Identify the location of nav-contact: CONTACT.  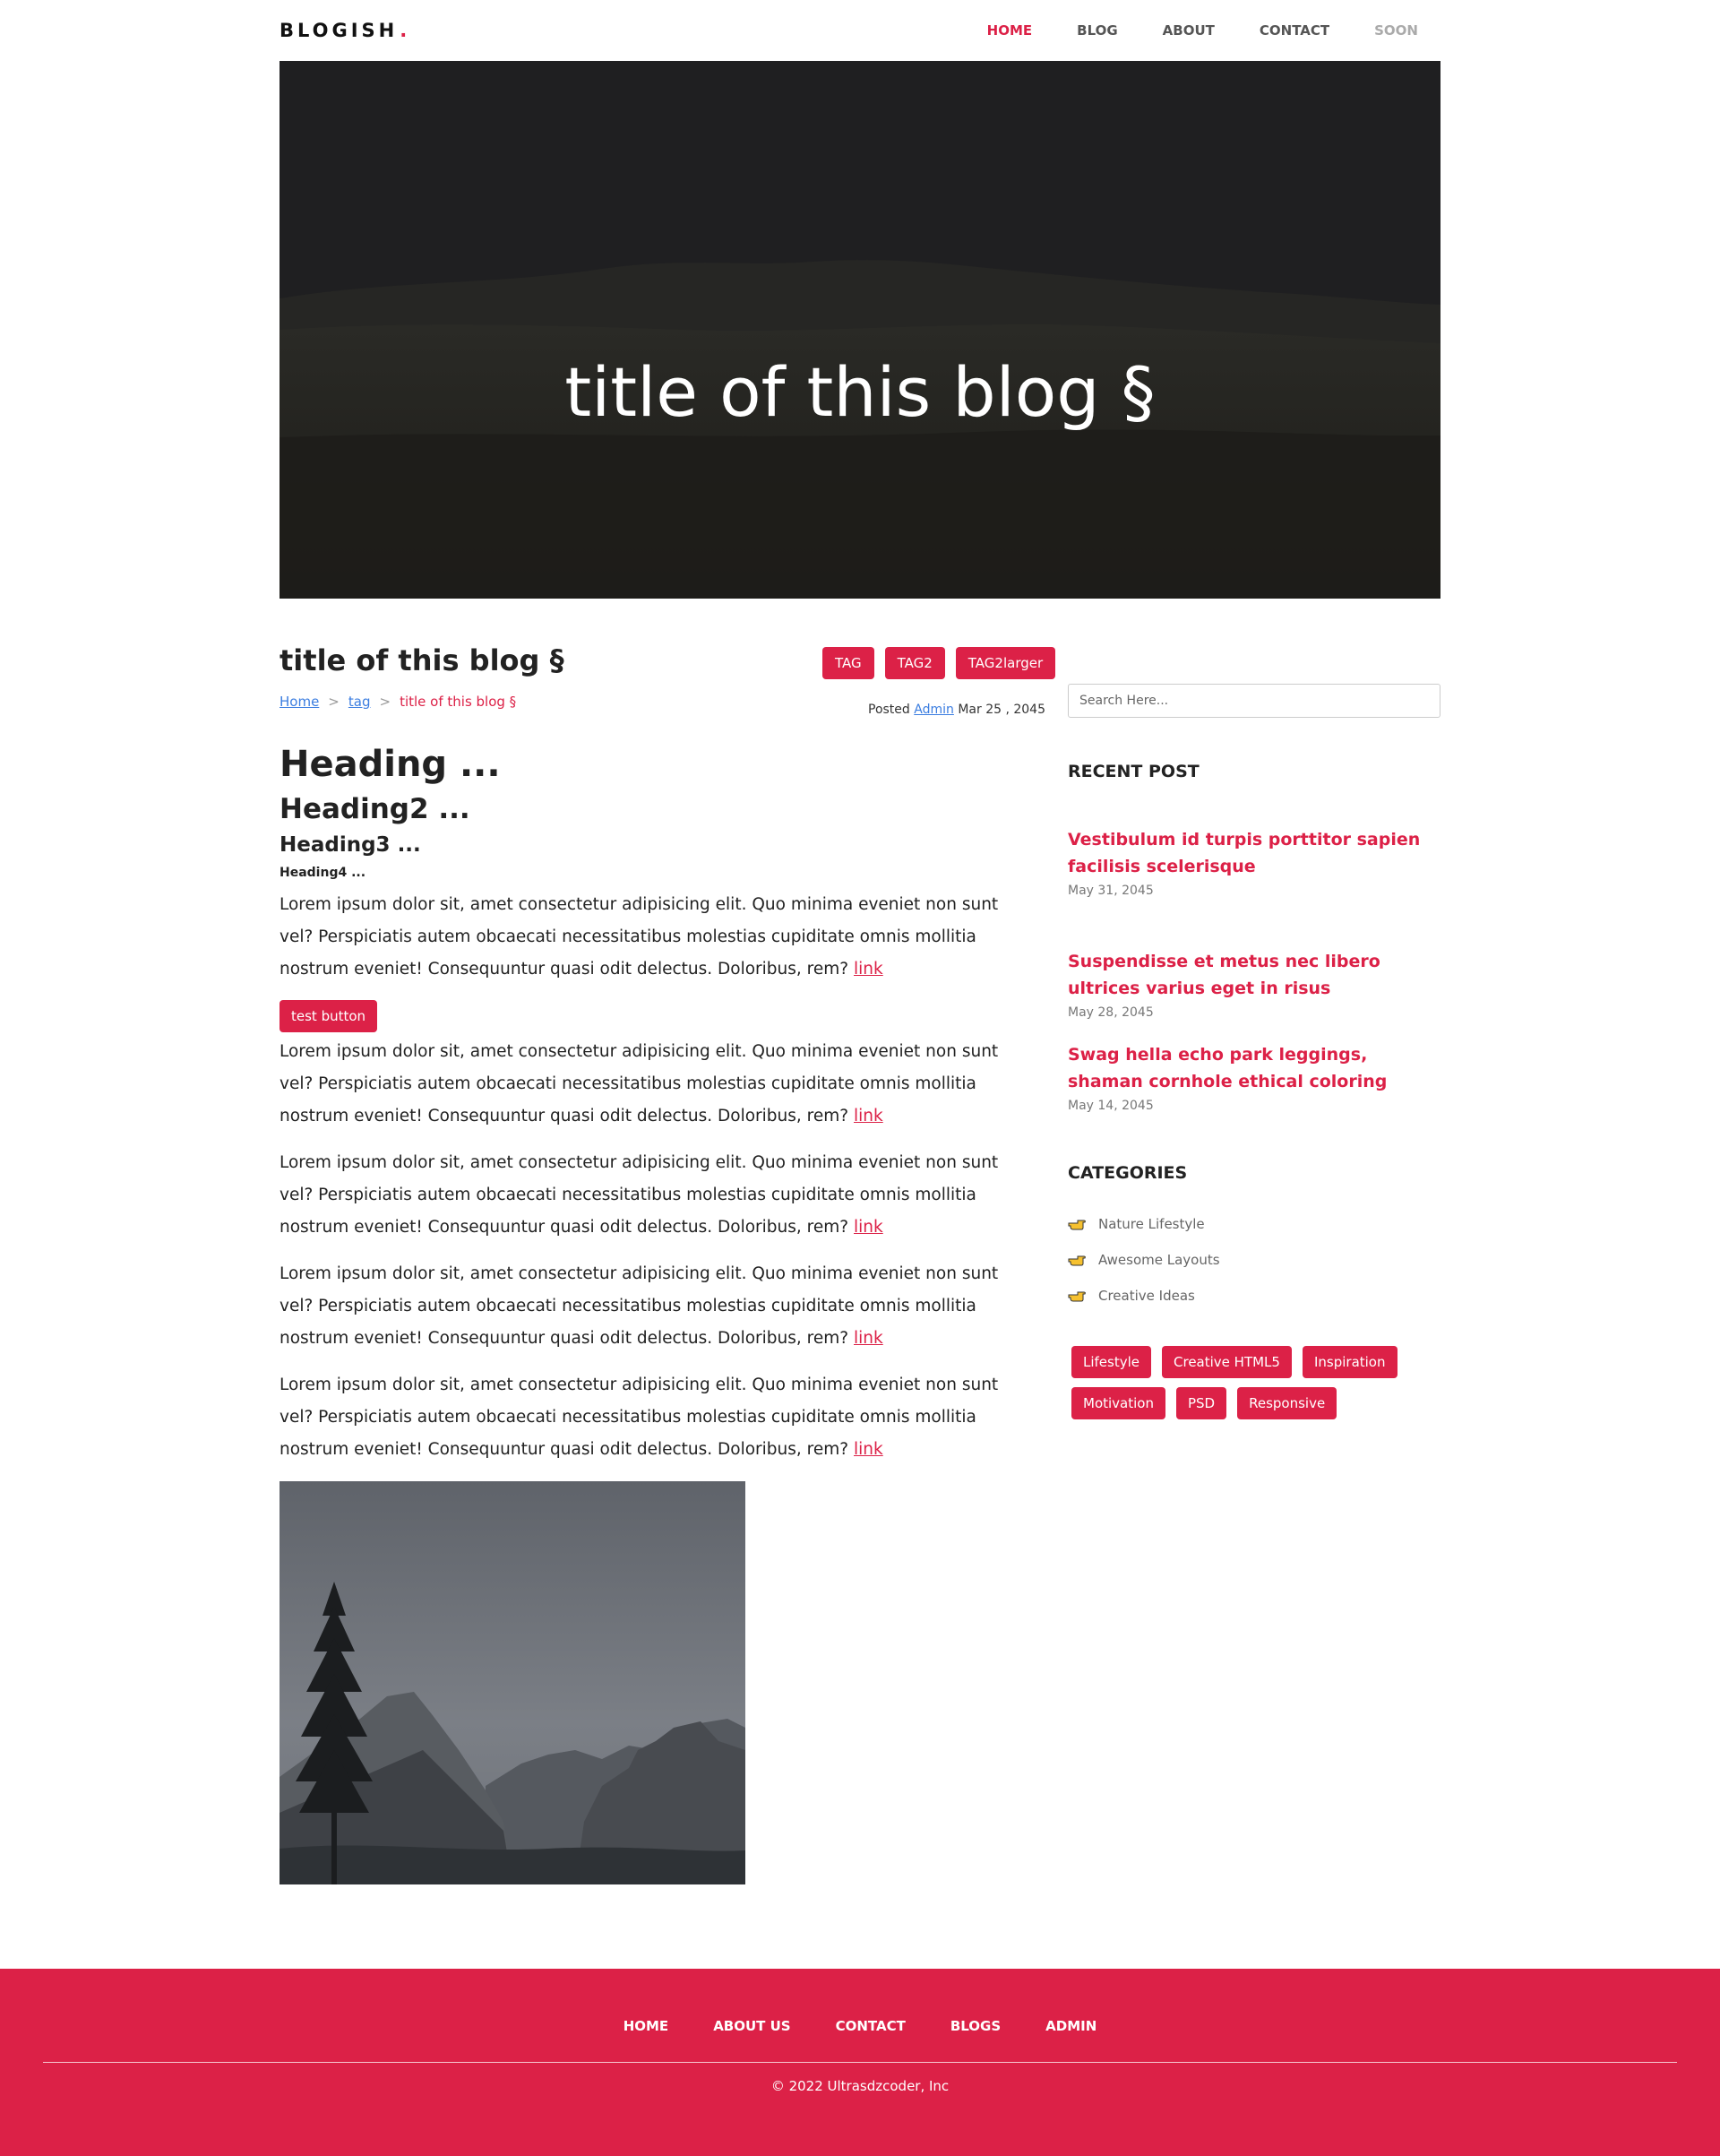
(1294, 31).